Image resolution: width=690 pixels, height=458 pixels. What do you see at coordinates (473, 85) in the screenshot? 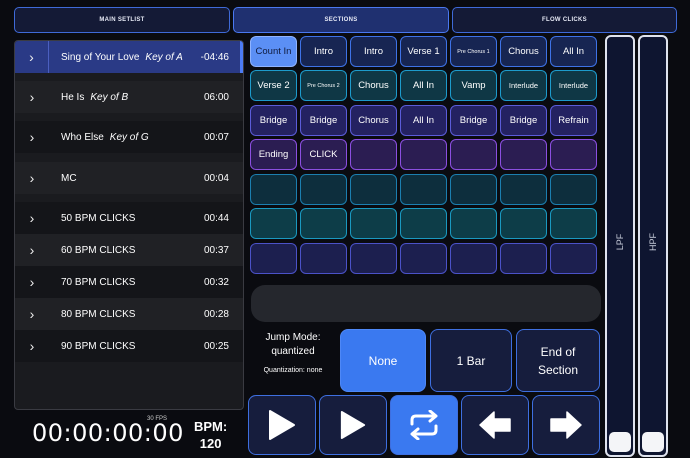
I see `section-pad: Vamp` at bounding box center [473, 85].